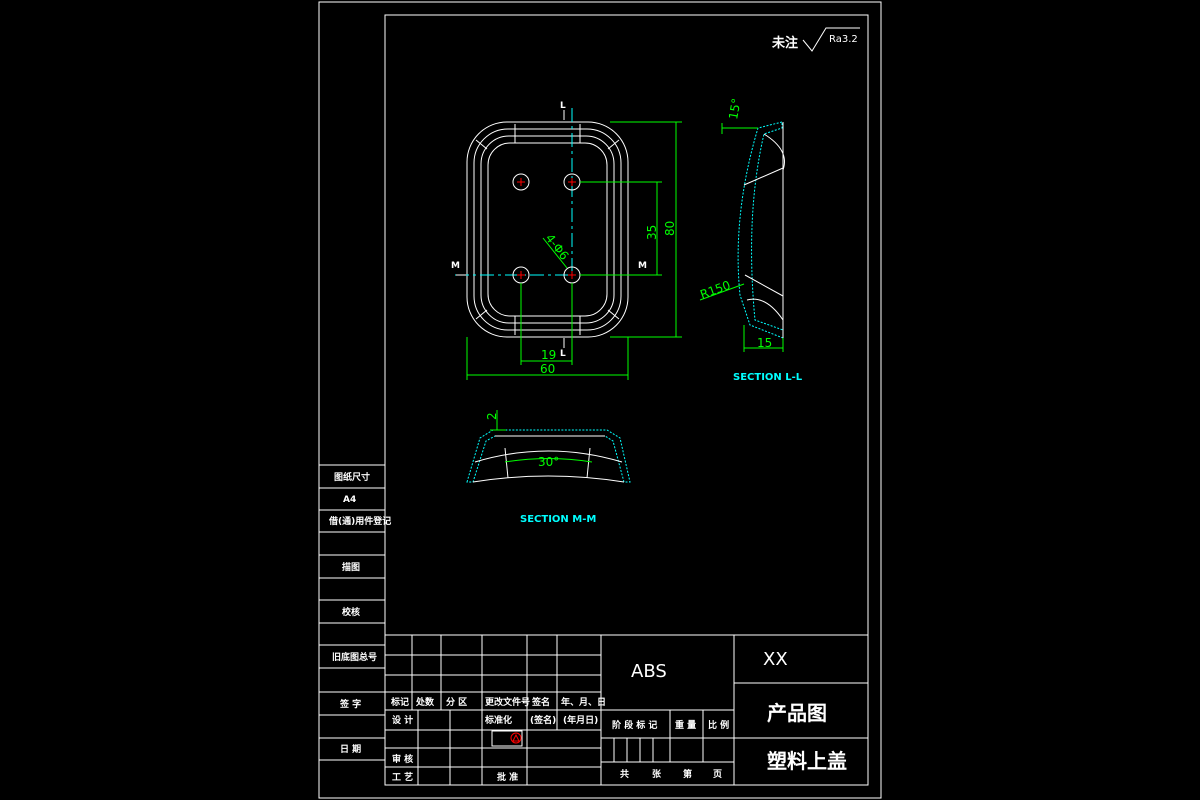 This screenshot has width=1200, height=800. What do you see at coordinates (558, 519) in the screenshot?
I see `section-mm-caption: SECTION M-M` at bounding box center [558, 519].